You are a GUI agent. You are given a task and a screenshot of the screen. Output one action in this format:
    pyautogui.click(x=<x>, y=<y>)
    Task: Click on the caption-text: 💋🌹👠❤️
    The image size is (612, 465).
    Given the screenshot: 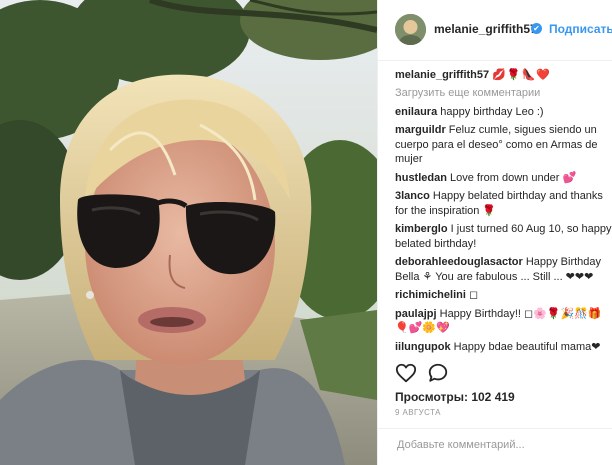 What is the action you would take?
    pyautogui.click(x=521, y=75)
    